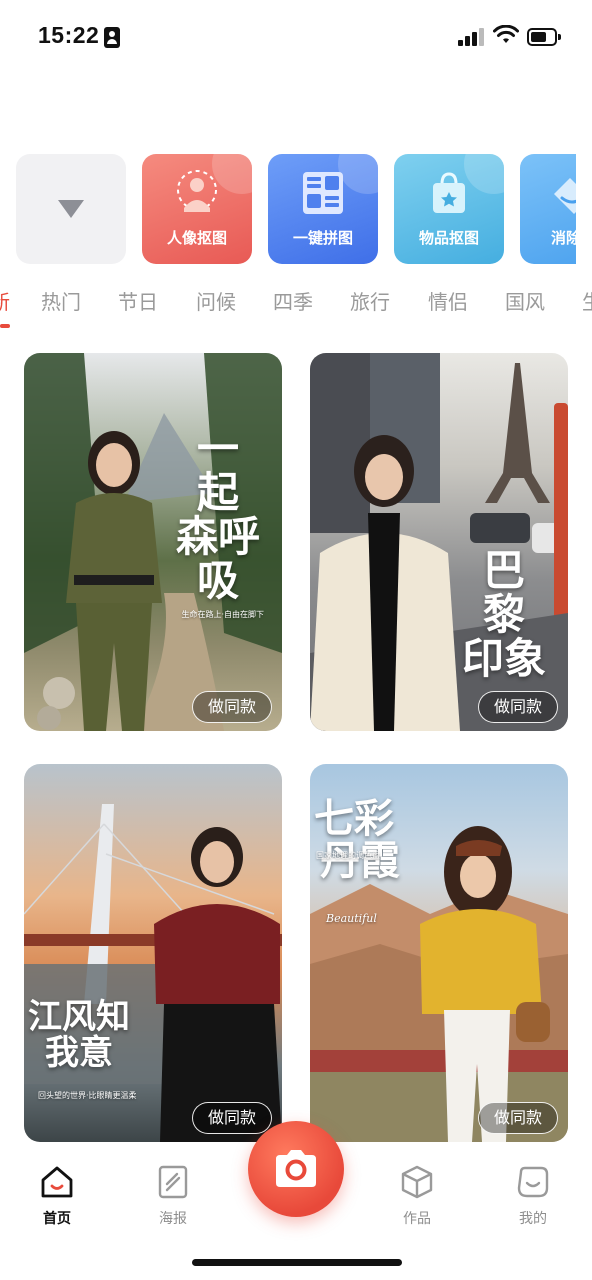 This screenshot has height=1280, width=592. Describe the element at coordinates (217, 515) in the screenshot. I see `card-title: 一 起 森呼 吸` at that location.